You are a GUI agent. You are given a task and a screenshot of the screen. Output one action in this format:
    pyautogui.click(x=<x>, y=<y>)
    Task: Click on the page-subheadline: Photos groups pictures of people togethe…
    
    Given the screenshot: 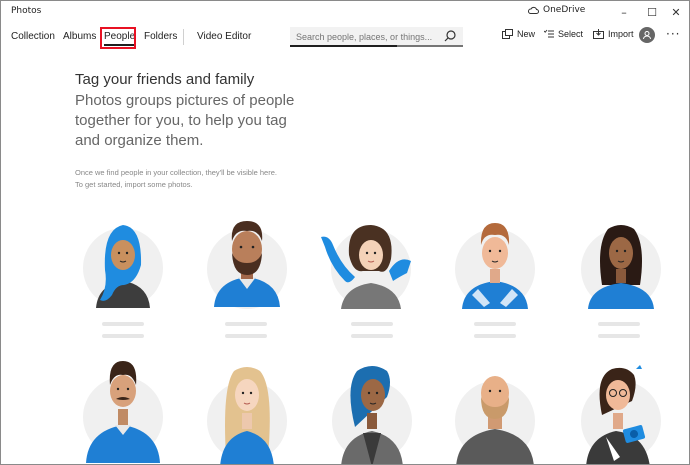 What is the action you would take?
    pyautogui.click(x=185, y=120)
    